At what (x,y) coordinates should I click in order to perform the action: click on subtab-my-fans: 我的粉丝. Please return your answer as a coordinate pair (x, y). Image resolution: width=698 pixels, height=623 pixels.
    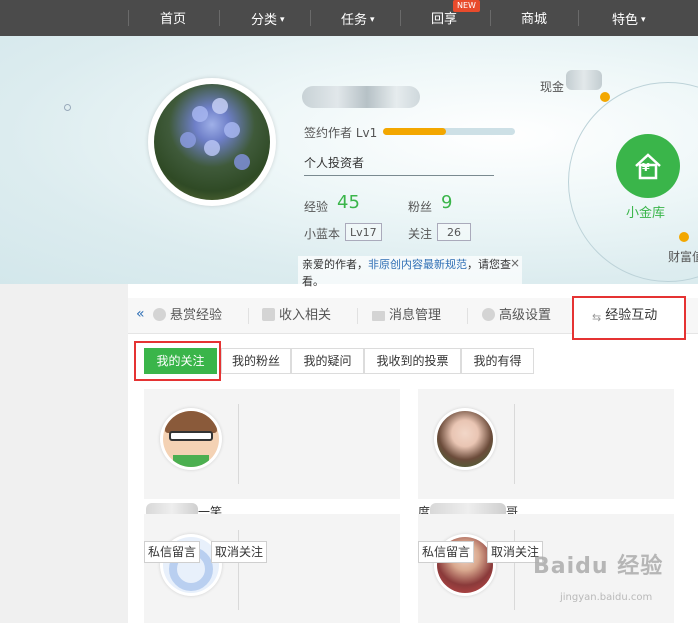
    Looking at the image, I should click on (256, 361).